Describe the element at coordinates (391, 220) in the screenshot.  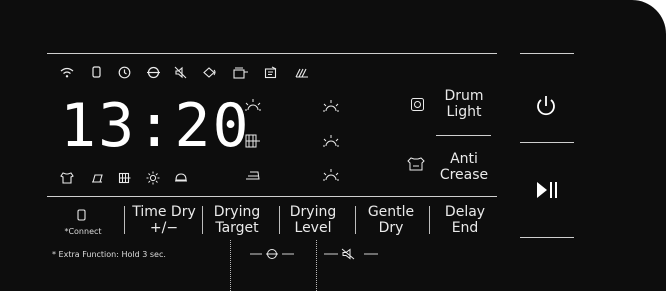
I see `gentle-dry-button: Gentle Dry` at that location.